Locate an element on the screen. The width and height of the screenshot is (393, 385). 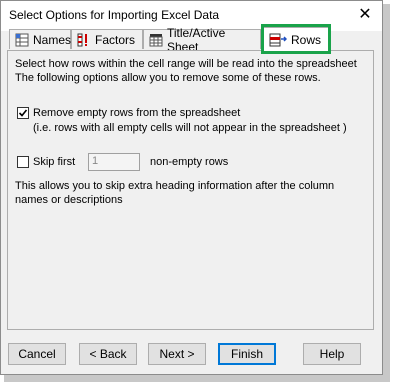
skip-first-checkbox is located at coordinates (23, 162).